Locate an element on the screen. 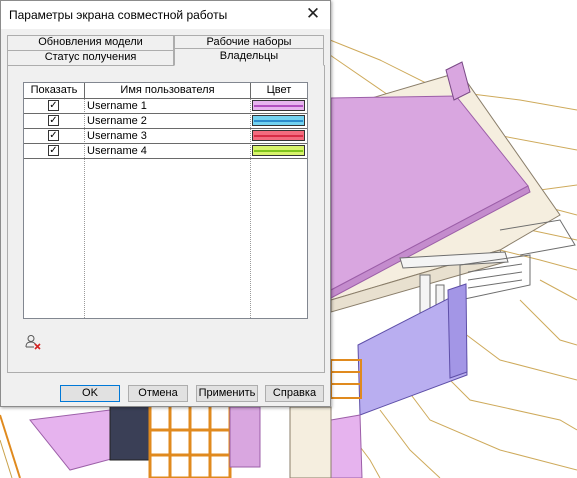  dialog-title: Параметры экрана совместной работы is located at coordinates (118, 15).